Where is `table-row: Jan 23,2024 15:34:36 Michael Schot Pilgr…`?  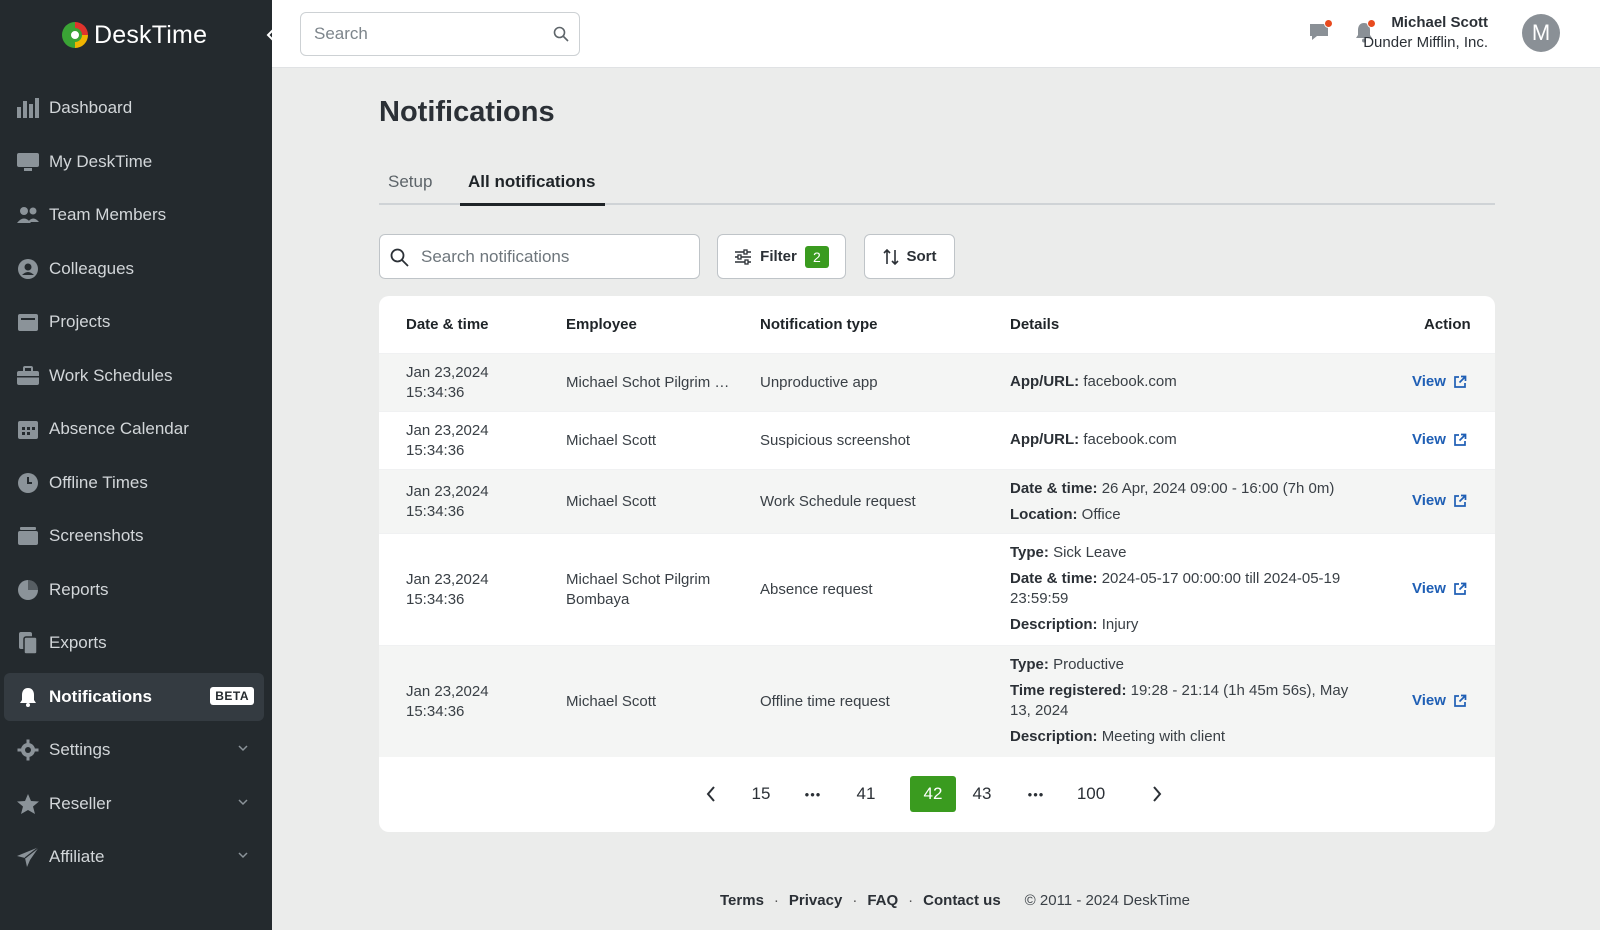 table-row: Jan 23,2024 15:34:36 Michael Schot Pilgr… is located at coordinates (937, 589).